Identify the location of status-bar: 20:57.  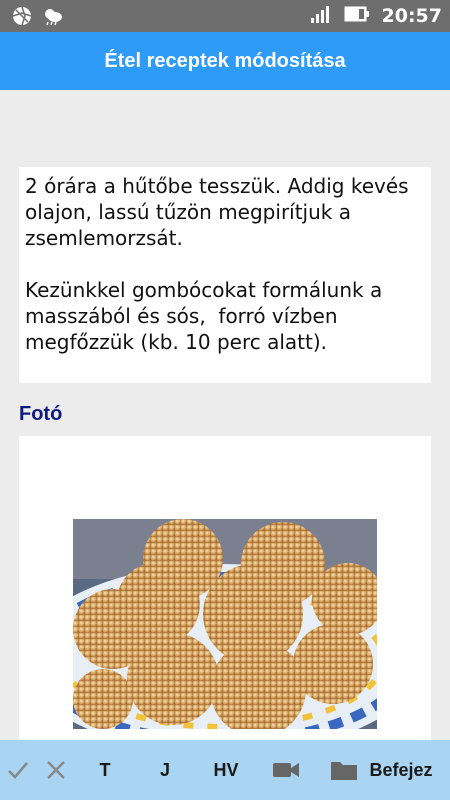
(225, 16).